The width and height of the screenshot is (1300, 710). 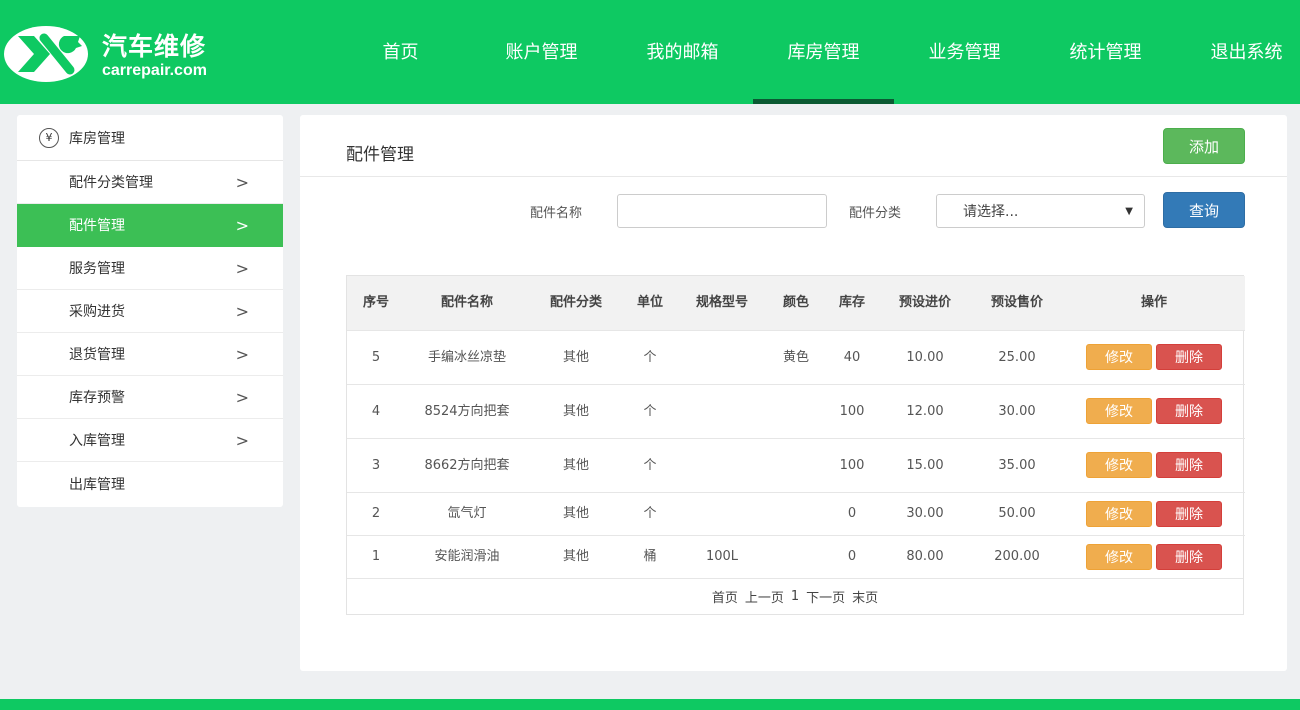 I want to click on table-row: 3 8662方向把套 其他个 100 15.00 35.00 修改 删除, so click(x=796, y=464).